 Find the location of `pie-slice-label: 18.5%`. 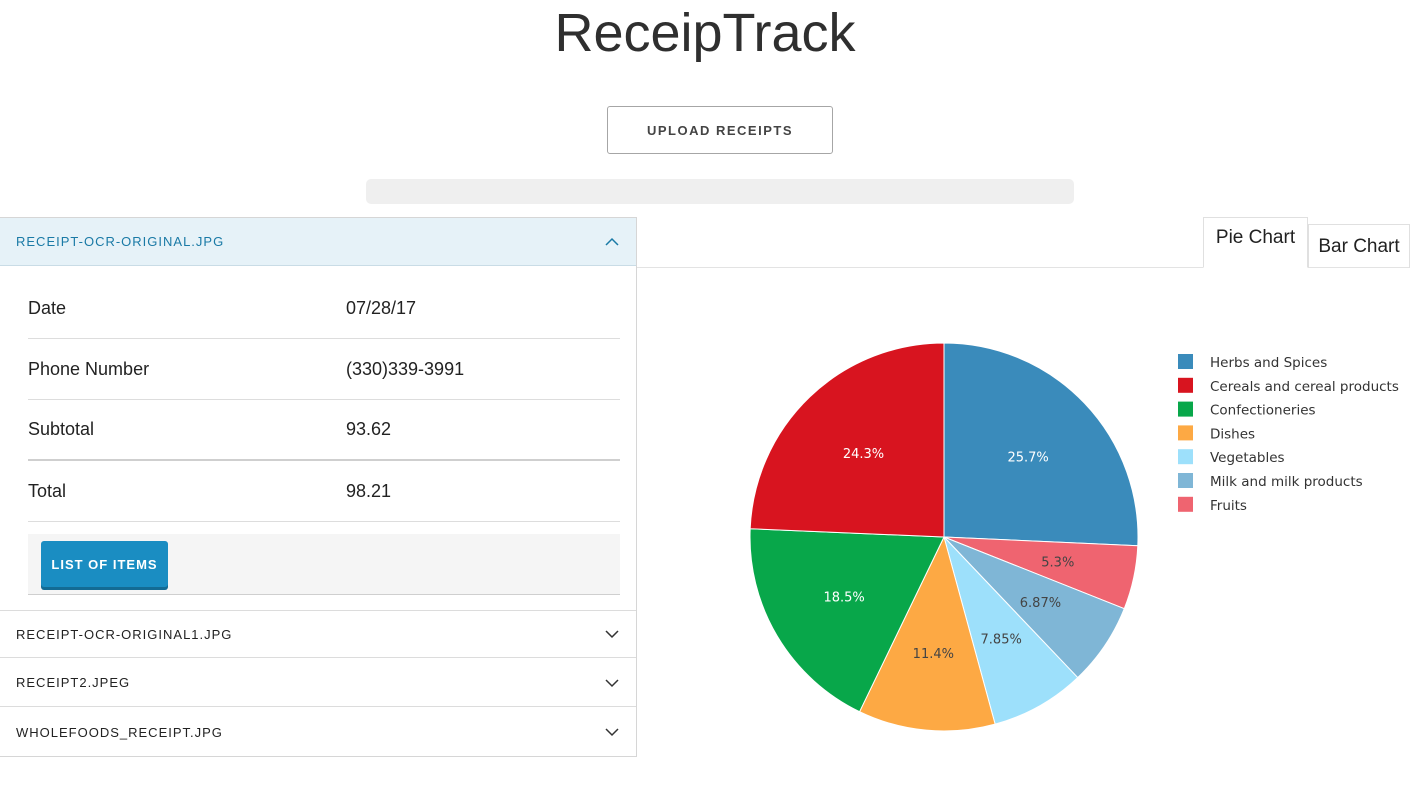

pie-slice-label: 18.5% is located at coordinates (843, 598).